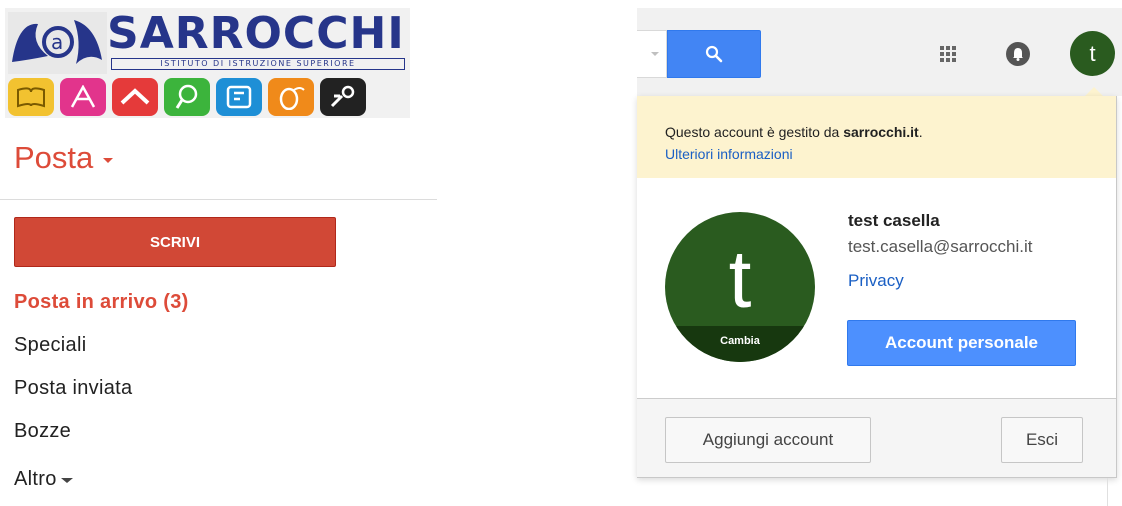 Image resolution: width=1122 pixels, height=506 pixels. Describe the element at coordinates (101, 349) in the screenshot. I see `sidebar-item-starred: Speciali` at that location.